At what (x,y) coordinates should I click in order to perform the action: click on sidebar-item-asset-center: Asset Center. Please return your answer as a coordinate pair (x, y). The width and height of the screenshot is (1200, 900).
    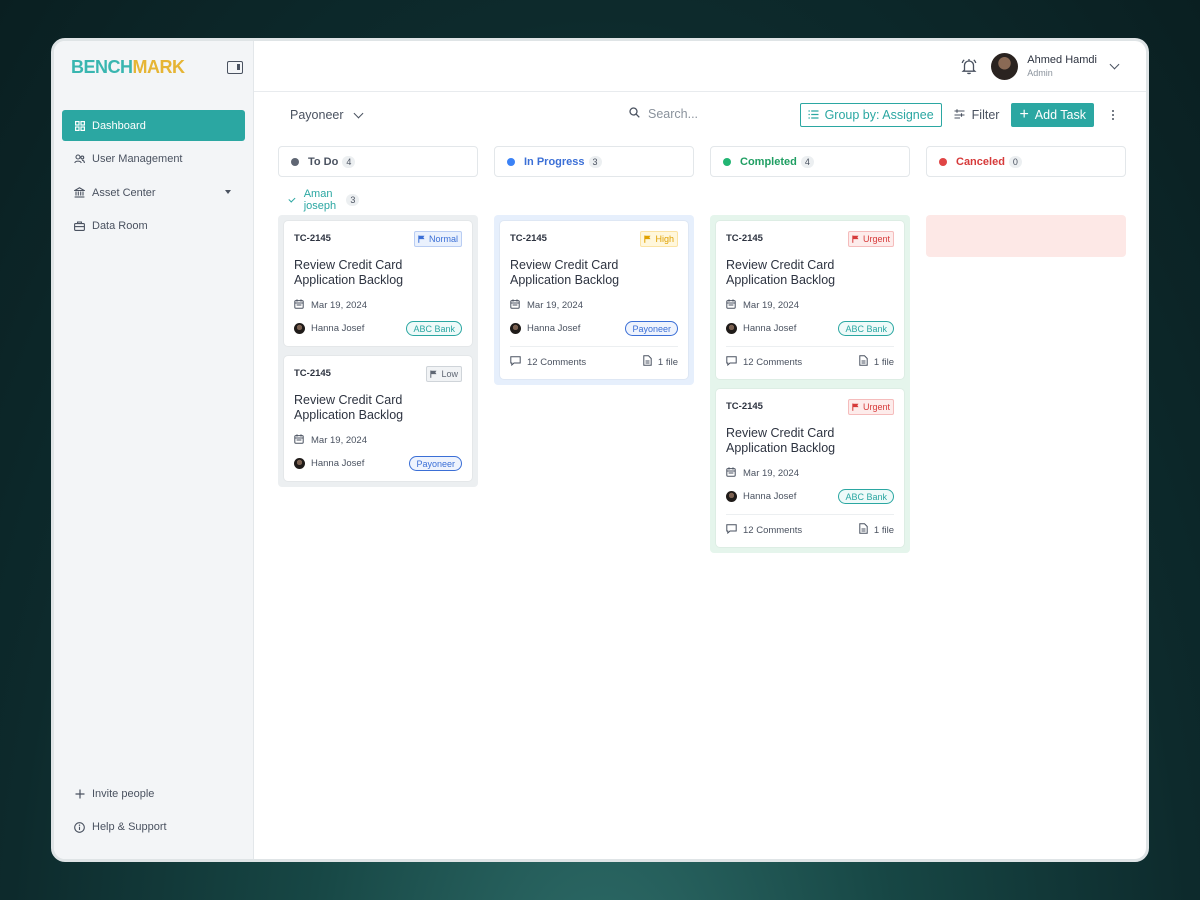
    Looking at the image, I should click on (153, 192).